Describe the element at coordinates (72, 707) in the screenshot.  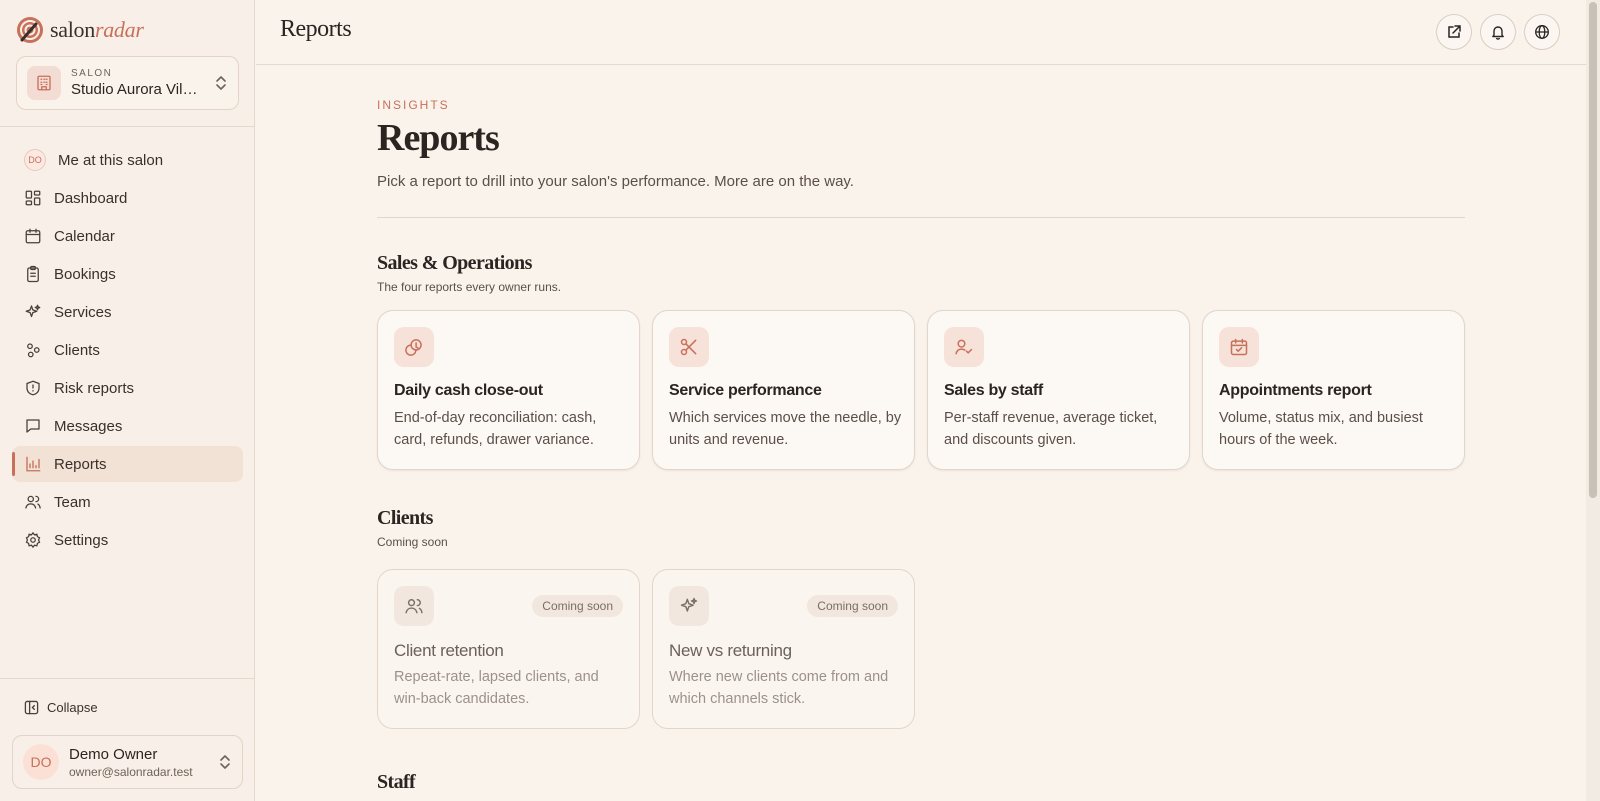
I see `collapse-label: Collapse` at that location.